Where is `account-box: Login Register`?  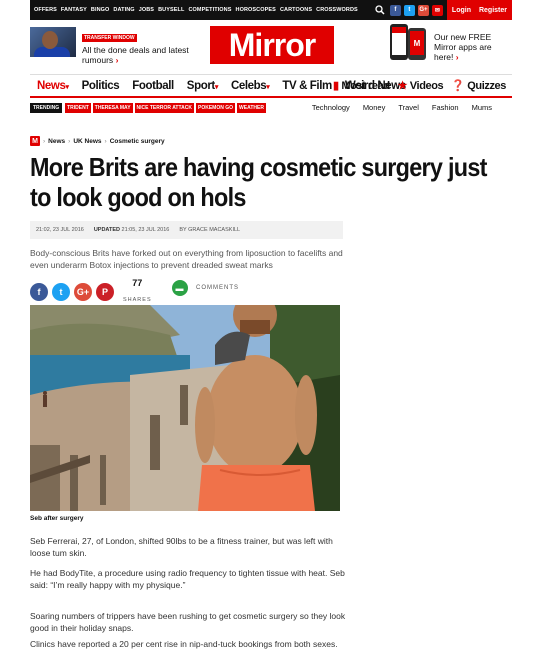 account-box: Login Register is located at coordinates (479, 10).